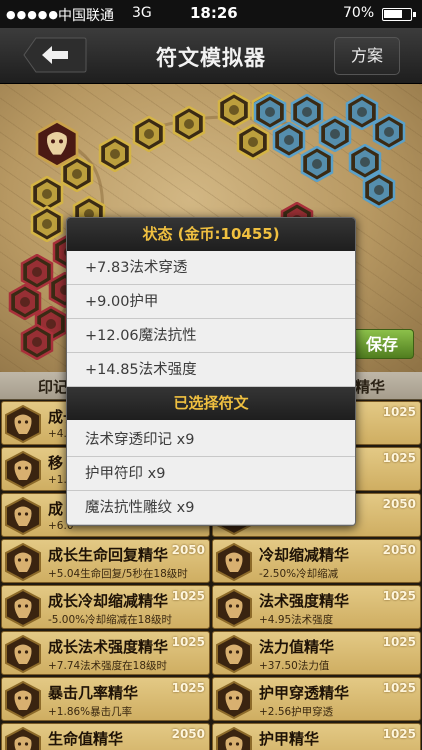 The image size is (422, 750). I want to click on rune-name: 成长生命回复精华, so click(108, 555).